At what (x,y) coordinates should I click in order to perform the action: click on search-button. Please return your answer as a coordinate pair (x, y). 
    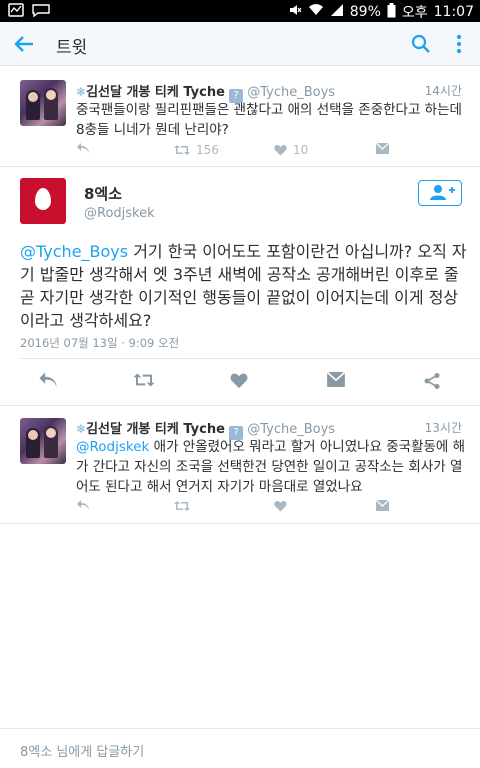
    Looking at the image, I should click on (421, 44).